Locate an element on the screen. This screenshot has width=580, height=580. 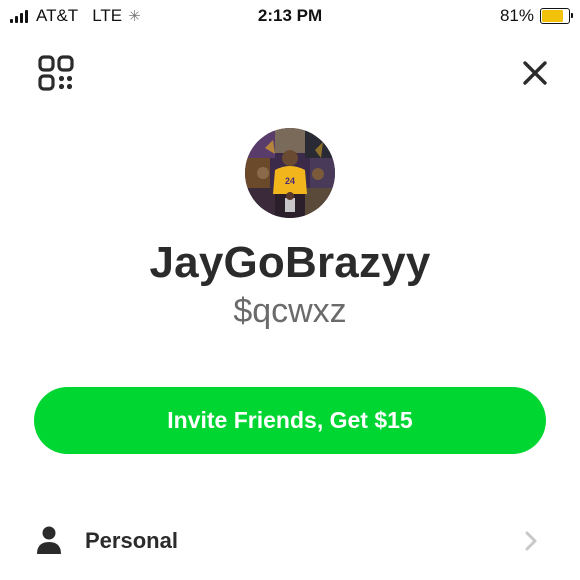
battery-icon is located at coordinates (556, 16).